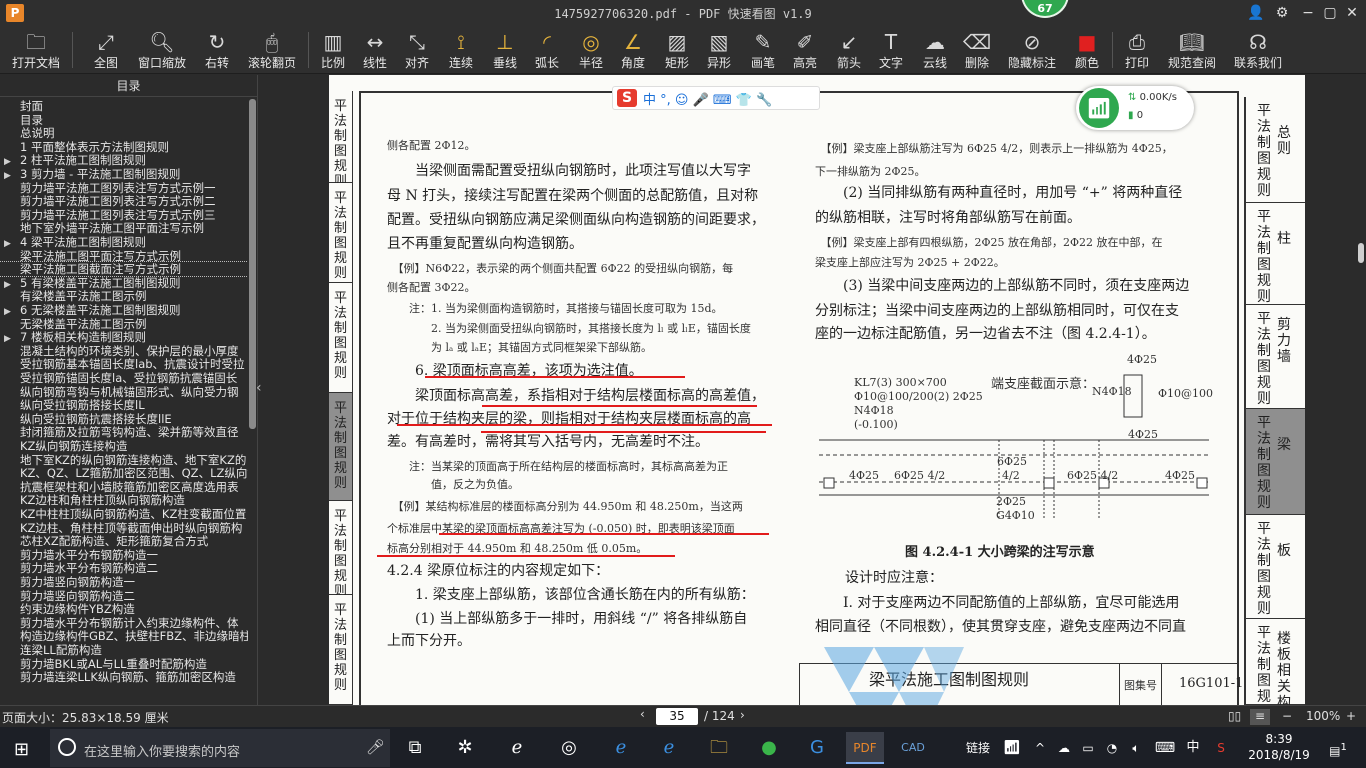 This screenshot has width=1366, height=768. Describe the element at coordinates (124, 283) in the screenshot. I see `toc-item: ▶ 5 有梁楼盖平法施工图制图规则` at that location.